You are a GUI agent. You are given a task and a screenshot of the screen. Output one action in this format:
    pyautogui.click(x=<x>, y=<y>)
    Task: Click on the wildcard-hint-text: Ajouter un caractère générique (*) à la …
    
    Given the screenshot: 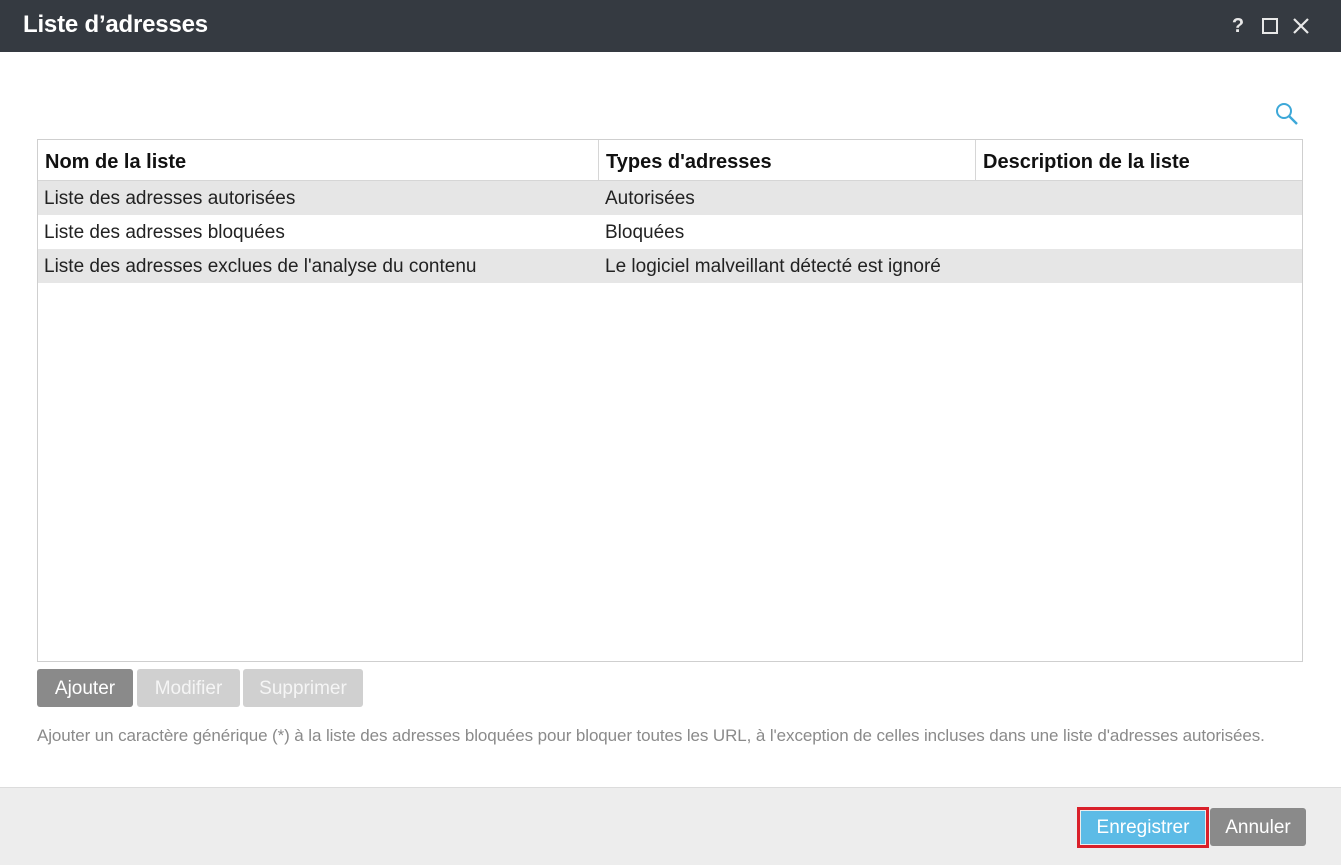 What is the action you would take?
    pyautogui.click(x=651, y=735)
    